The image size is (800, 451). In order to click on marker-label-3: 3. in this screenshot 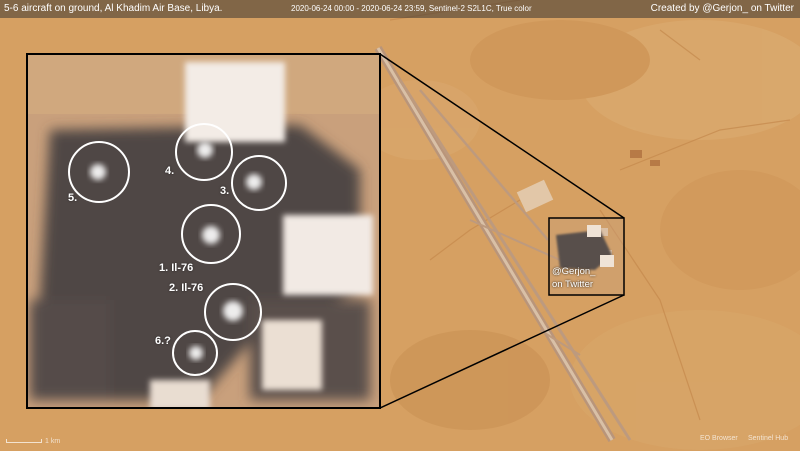, I will do `click(225, 191)`.